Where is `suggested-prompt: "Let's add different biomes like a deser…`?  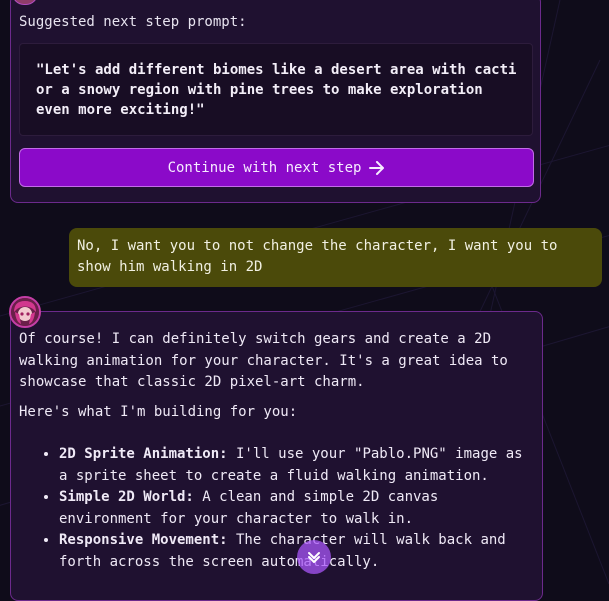
suggested-prompt: "Let's add different biomes like a deser… is located at coordinates (276, 89).